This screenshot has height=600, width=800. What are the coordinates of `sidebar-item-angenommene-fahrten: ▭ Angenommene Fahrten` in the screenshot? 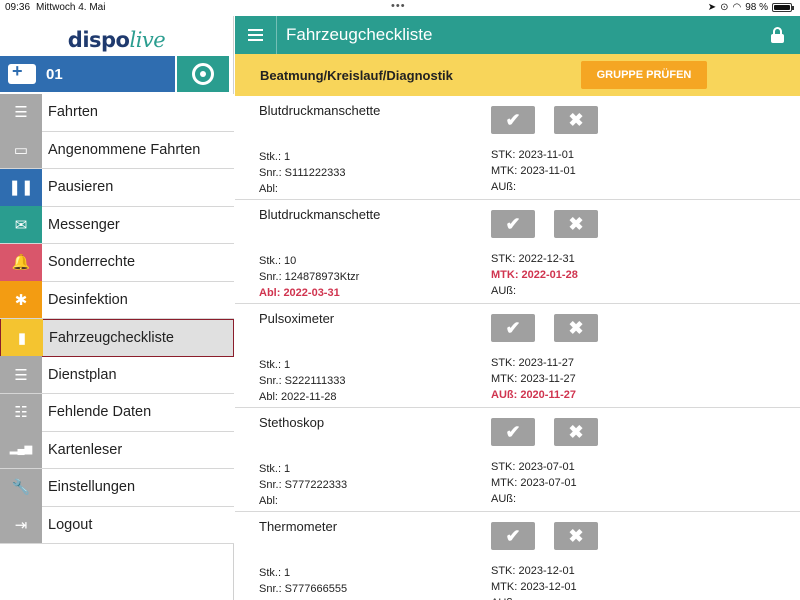 It's located at (117, 150).